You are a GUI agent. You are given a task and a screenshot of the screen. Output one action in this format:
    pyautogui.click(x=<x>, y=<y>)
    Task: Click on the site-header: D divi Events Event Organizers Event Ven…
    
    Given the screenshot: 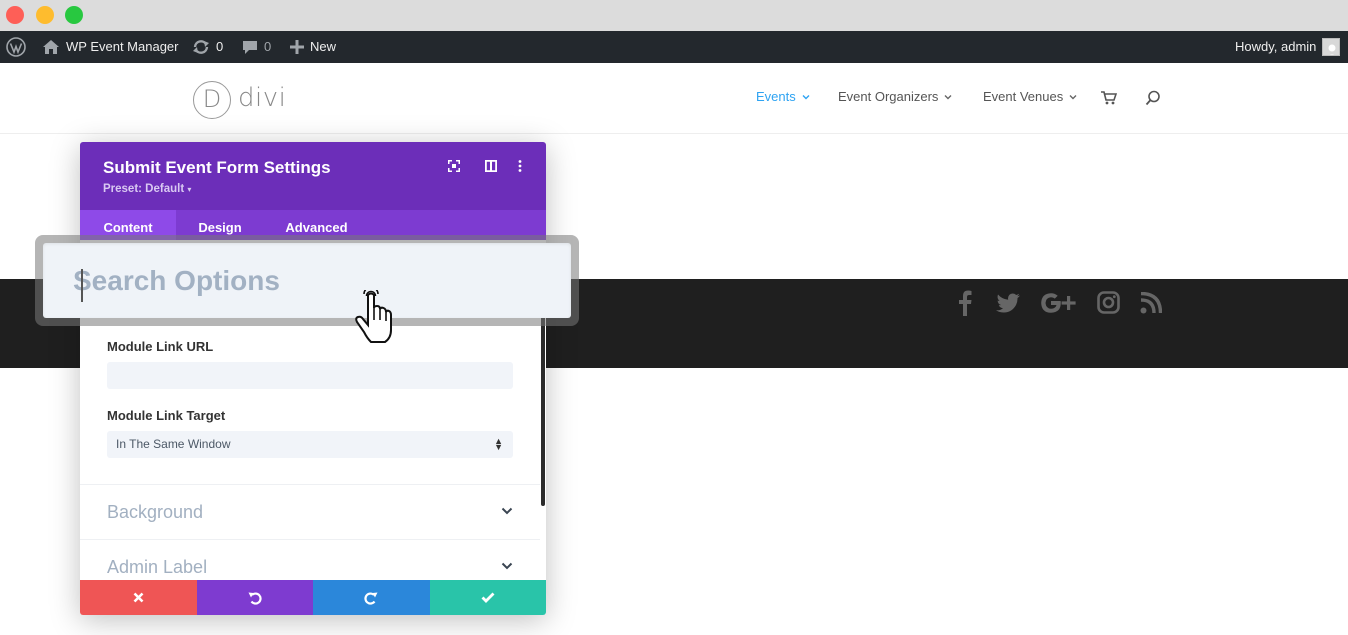 What is the action you would take?
    pyautogui.click(x=674, y=98)
    